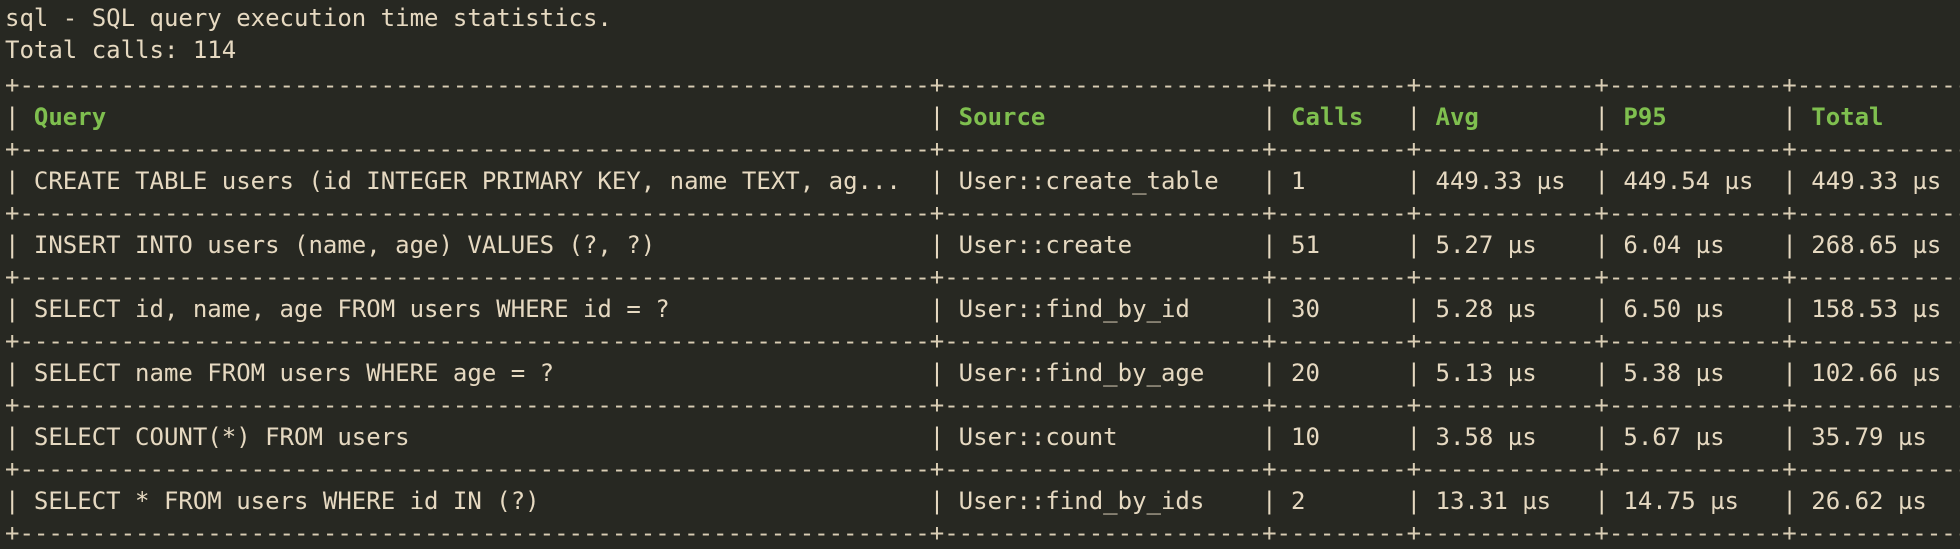  I want to click on table-cell: 268.65 µs, so click(1883, 245).